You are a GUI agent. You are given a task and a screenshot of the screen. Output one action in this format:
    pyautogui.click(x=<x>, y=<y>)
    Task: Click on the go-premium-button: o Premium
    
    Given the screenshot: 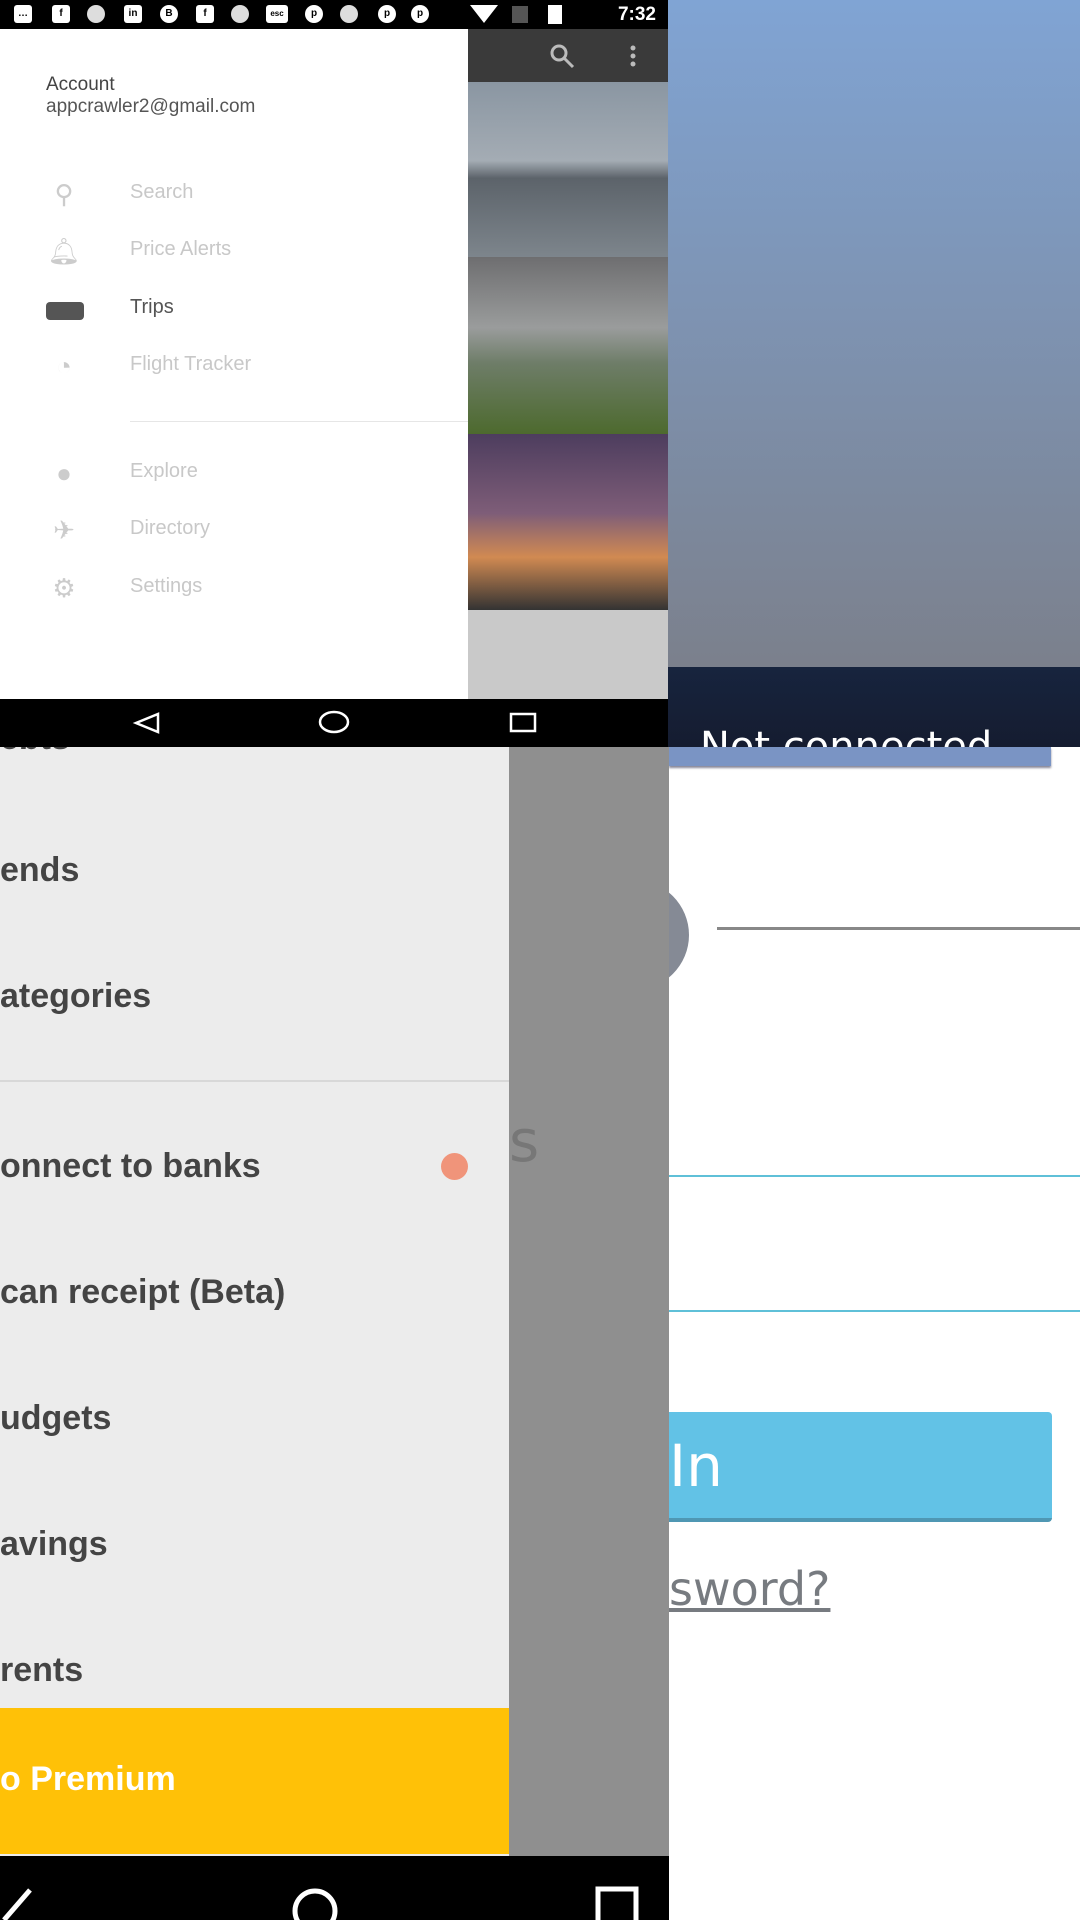 What is the action you would take?
    pyautogui.click(x=254, y=1781)
    